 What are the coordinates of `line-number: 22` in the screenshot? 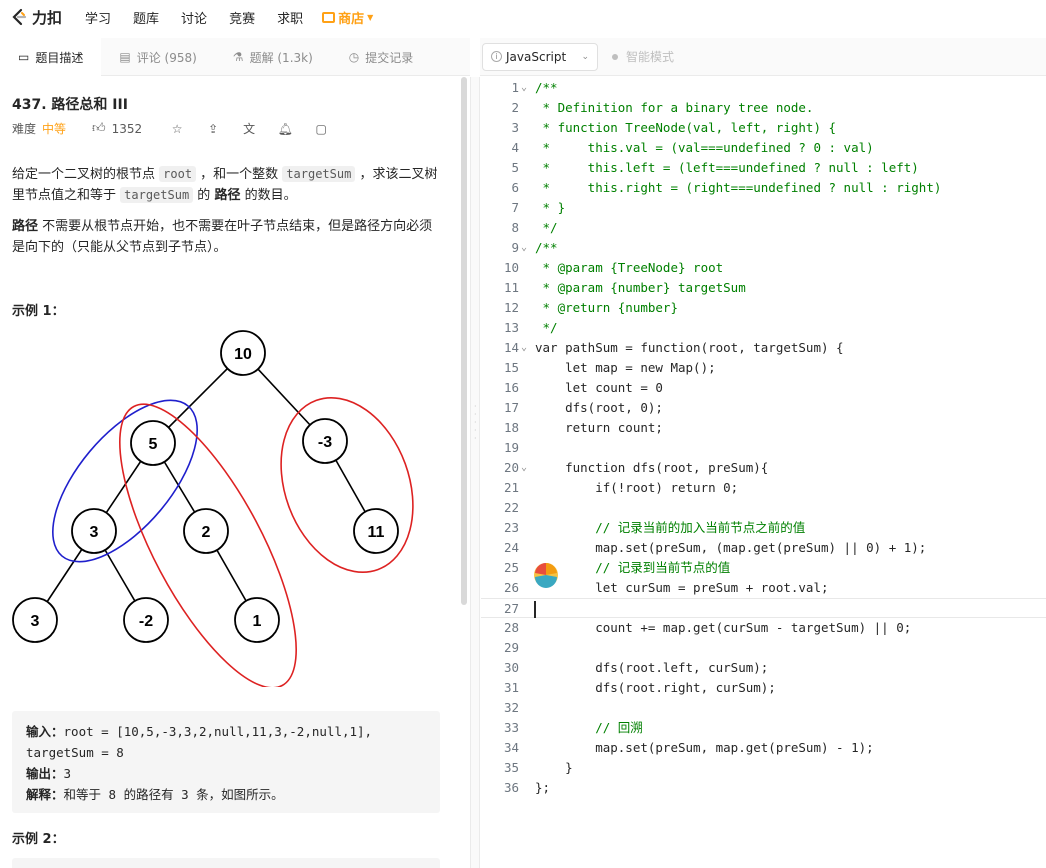 It's located at (511, 507).